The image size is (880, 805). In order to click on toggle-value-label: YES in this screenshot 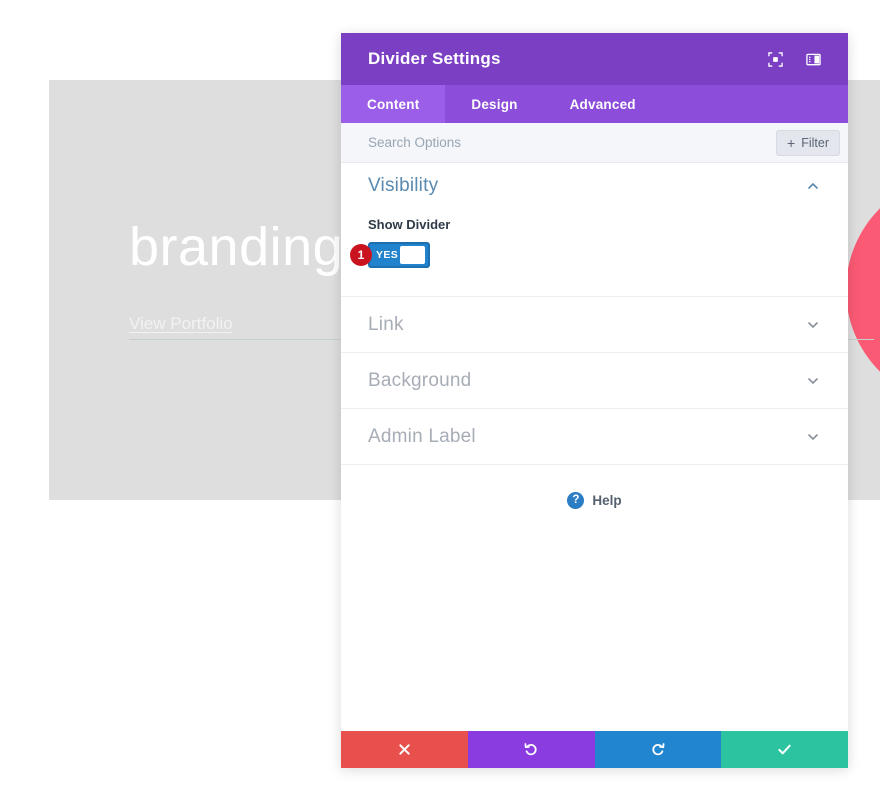, I will do `click(387, 255)`.